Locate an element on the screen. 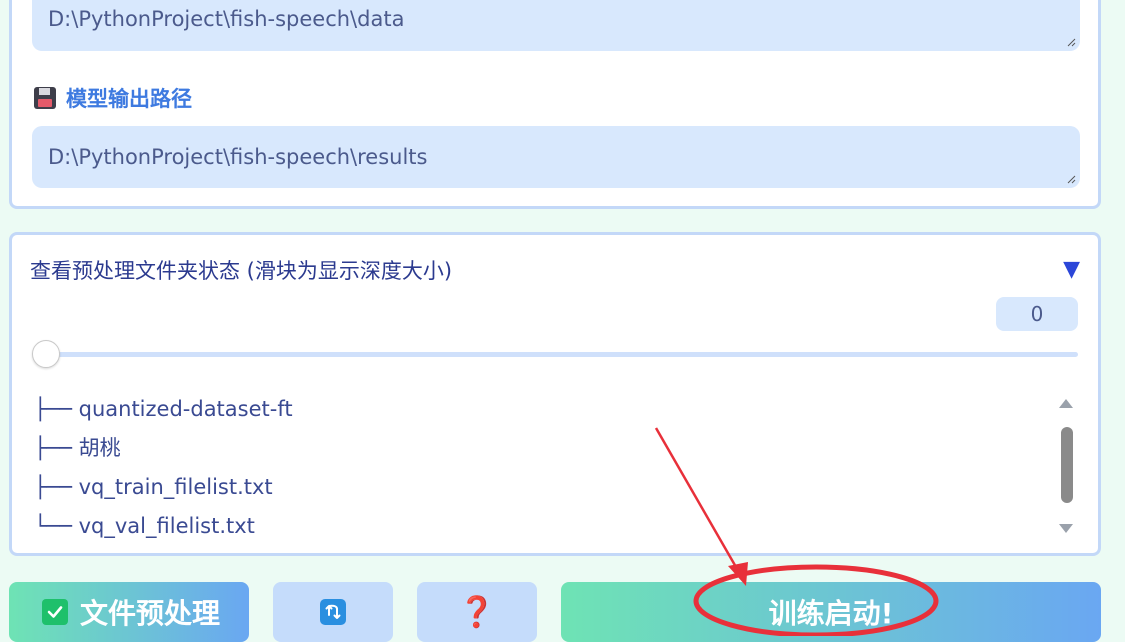 The image size is (1125, 642). output-dir-label: 模型输出路径 is located at coordinates (113, 98).